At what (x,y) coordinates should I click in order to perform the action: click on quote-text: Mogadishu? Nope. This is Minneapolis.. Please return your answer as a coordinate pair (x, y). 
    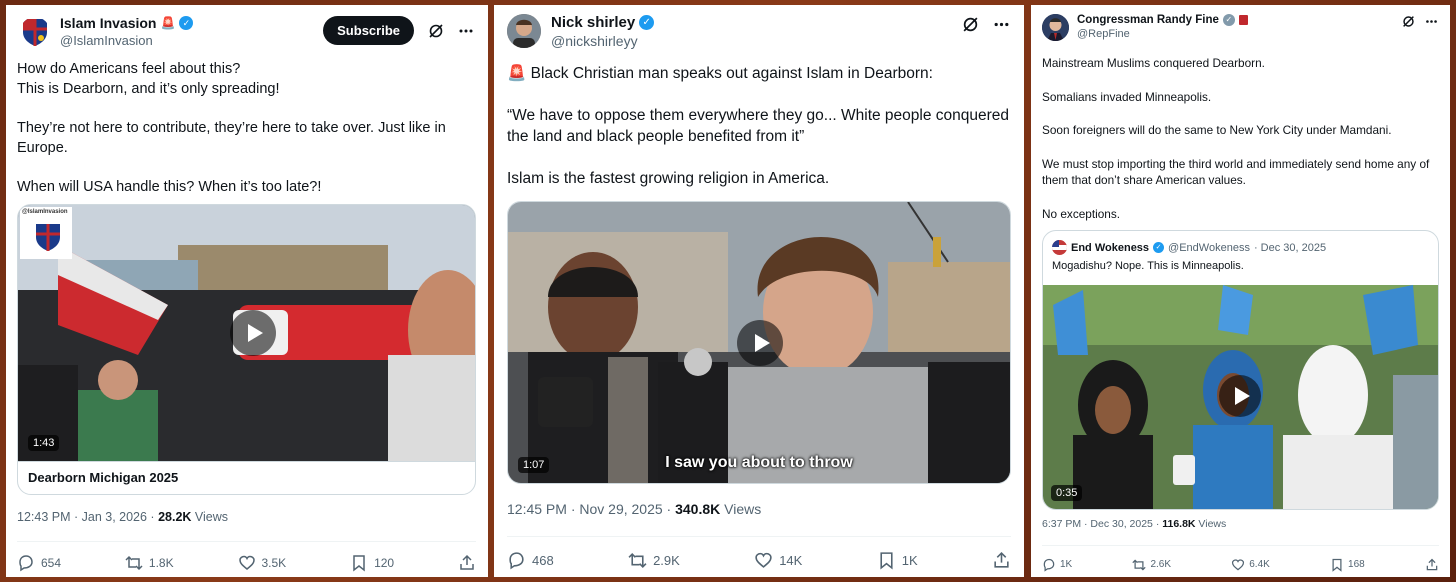
    Looking at the image, I should click on (1148, 266).